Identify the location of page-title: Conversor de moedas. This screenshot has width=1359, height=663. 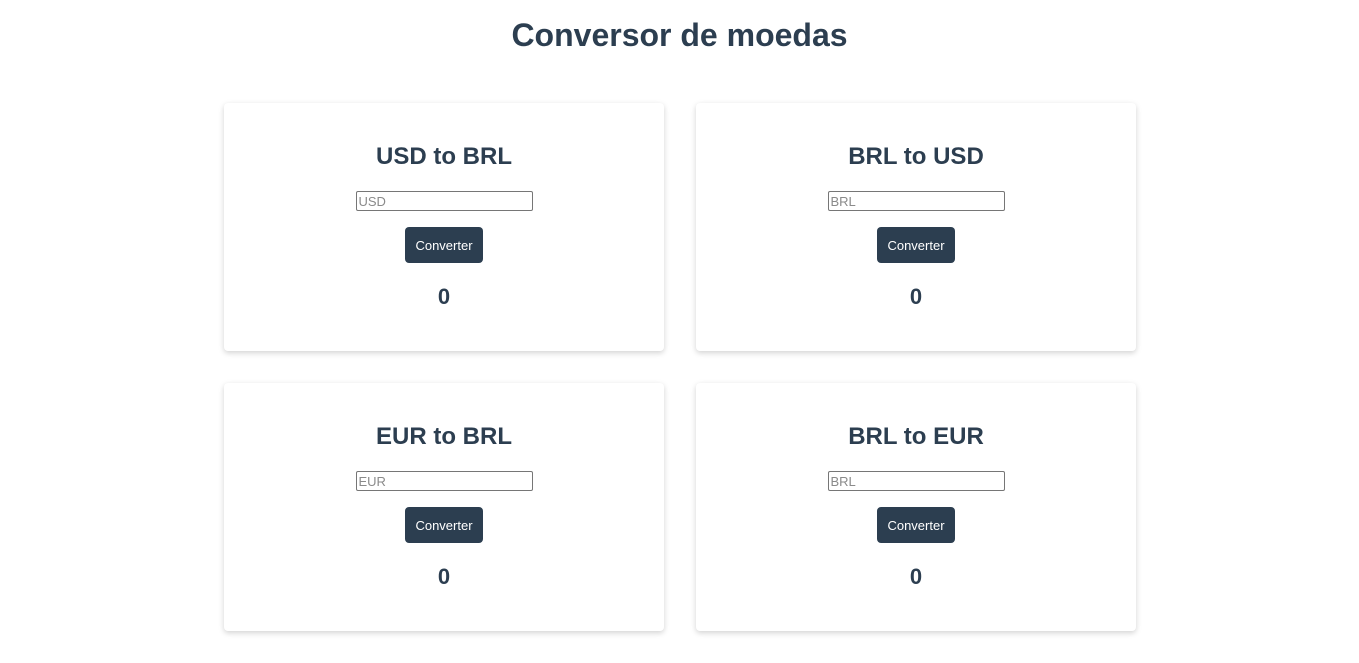
(679, 35).